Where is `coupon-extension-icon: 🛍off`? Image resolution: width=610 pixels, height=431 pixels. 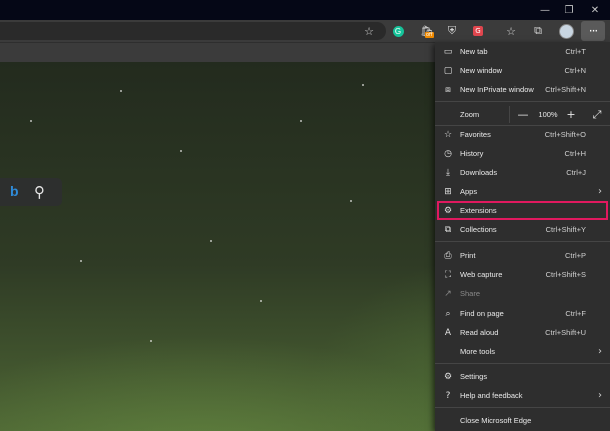
coupon-extension-icon: 🛍off is located at coordinates (426, 31).